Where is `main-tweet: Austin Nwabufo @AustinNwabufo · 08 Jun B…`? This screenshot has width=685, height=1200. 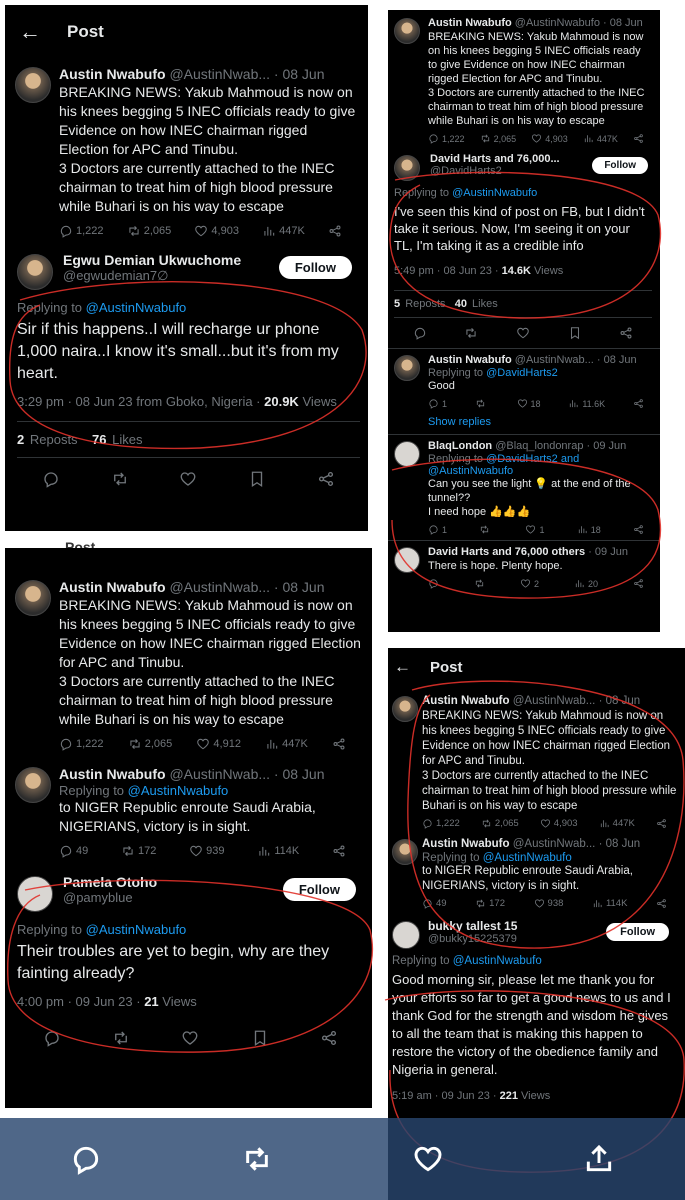
main-tweet: Austin Nwabufo @AustinNwabufo · 08 Jun B… is located at coordinates (524, 79).